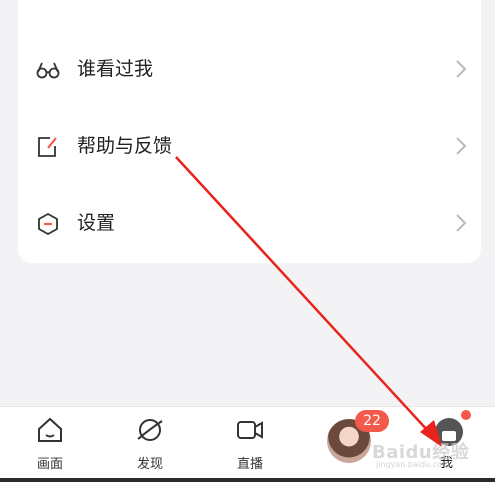 This screenshot has width=495, height=483. What do you see at coordinates (125, 146) in the screenshot?
I see `menu-item-label: 帮助与反馈` at bounding box center [125, 146].